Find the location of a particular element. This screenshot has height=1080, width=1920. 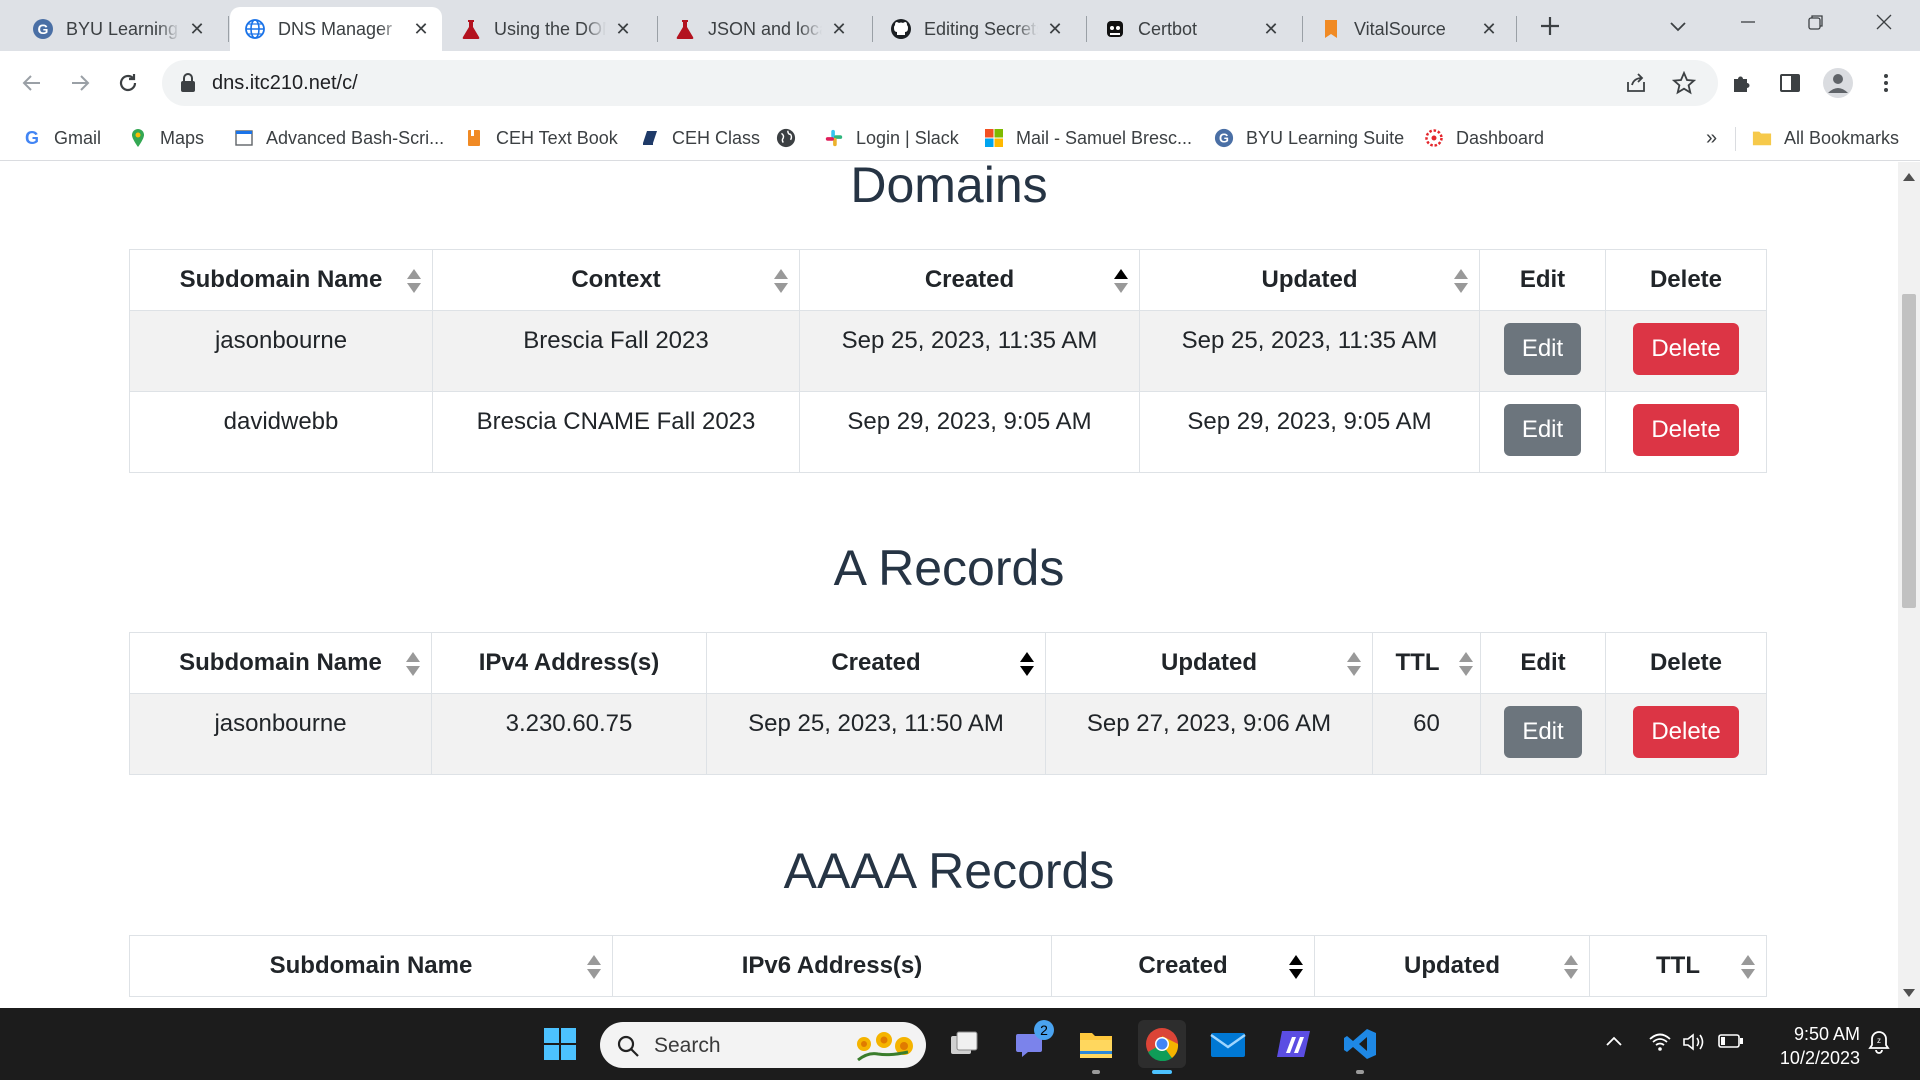

globe-dark-icon is located at coordinates (786, 138).